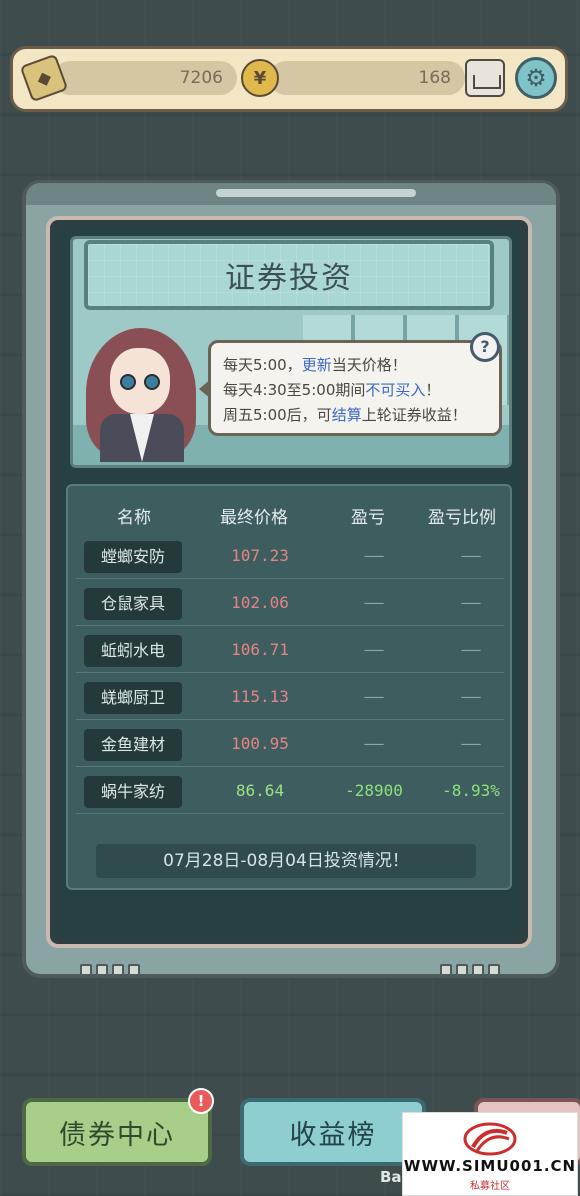  What do you see at coordinates (490, 1166) in the screenshot?
I see `watermark-url: WWW.SIMU001.CN` at bounding box center [490, 1166].